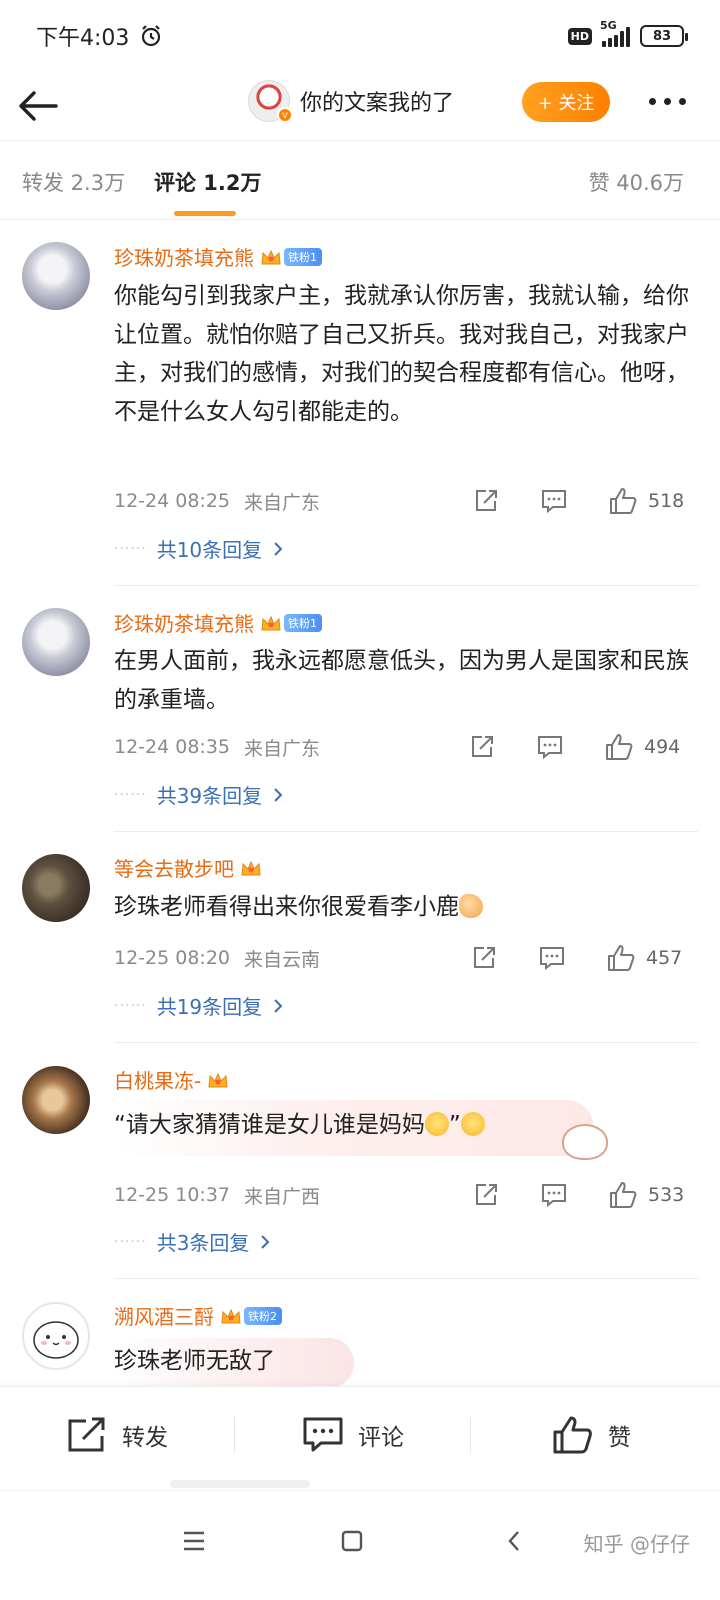 Image resolution: width=720 pixels, height=1600 pixels. Describe the element at coordinates (353, 1435) in the screenshot. I see `comment-button: 评论` at that location.